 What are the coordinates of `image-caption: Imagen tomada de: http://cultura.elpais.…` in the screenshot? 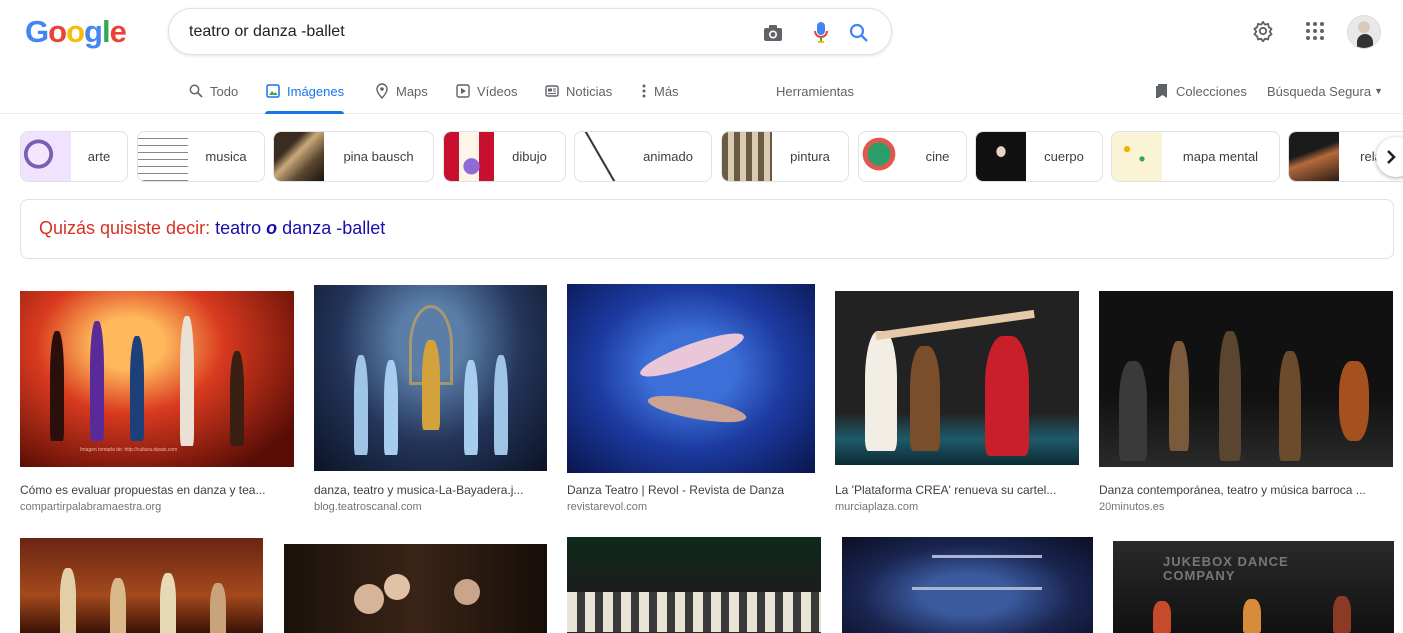 It's located at (129, 450).